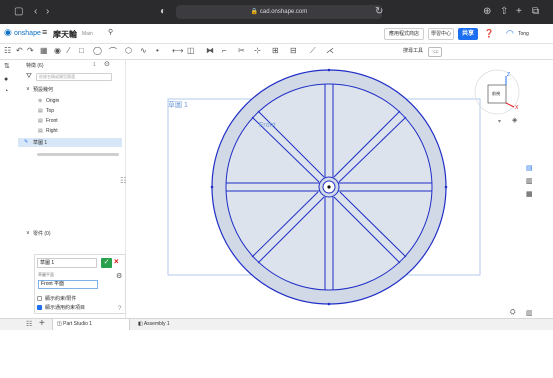 Image resolution: width=553 pixels, height=378 pixels. Describe the element at coordinates (329, 187) in the screenshot. I see `origin-point` at that location.